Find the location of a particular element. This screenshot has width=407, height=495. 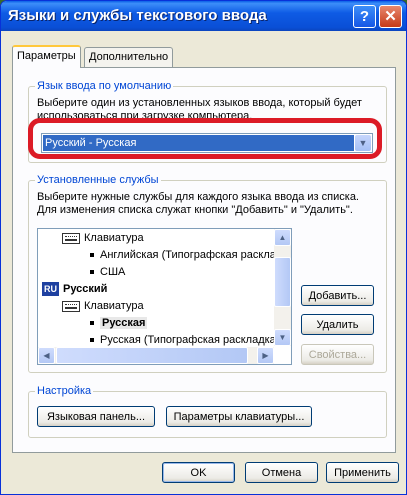

list-item-selected: Русская is located at coordinates (119, 323).